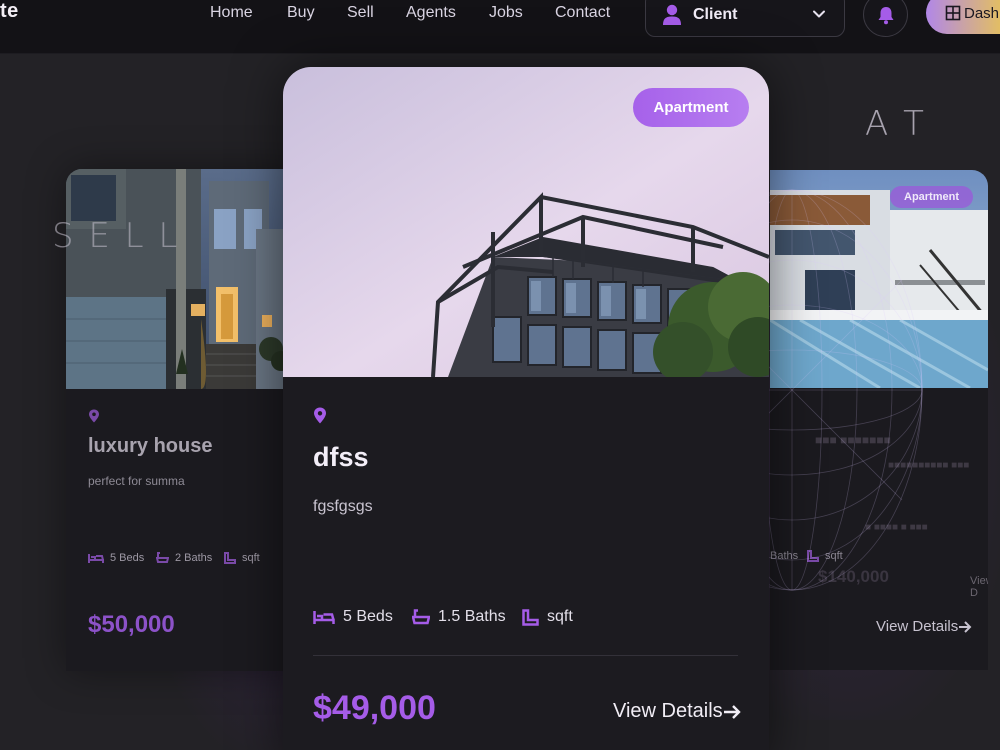  I want to click on role-selected-value: Client, so click(715, 14).